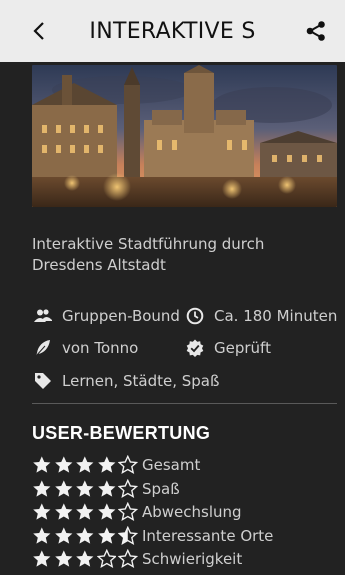 The height and width of the screenshot is (575, 345). Describe the element at coordinates (43, 316) in the screenshot. I see `group-icon` at that location.